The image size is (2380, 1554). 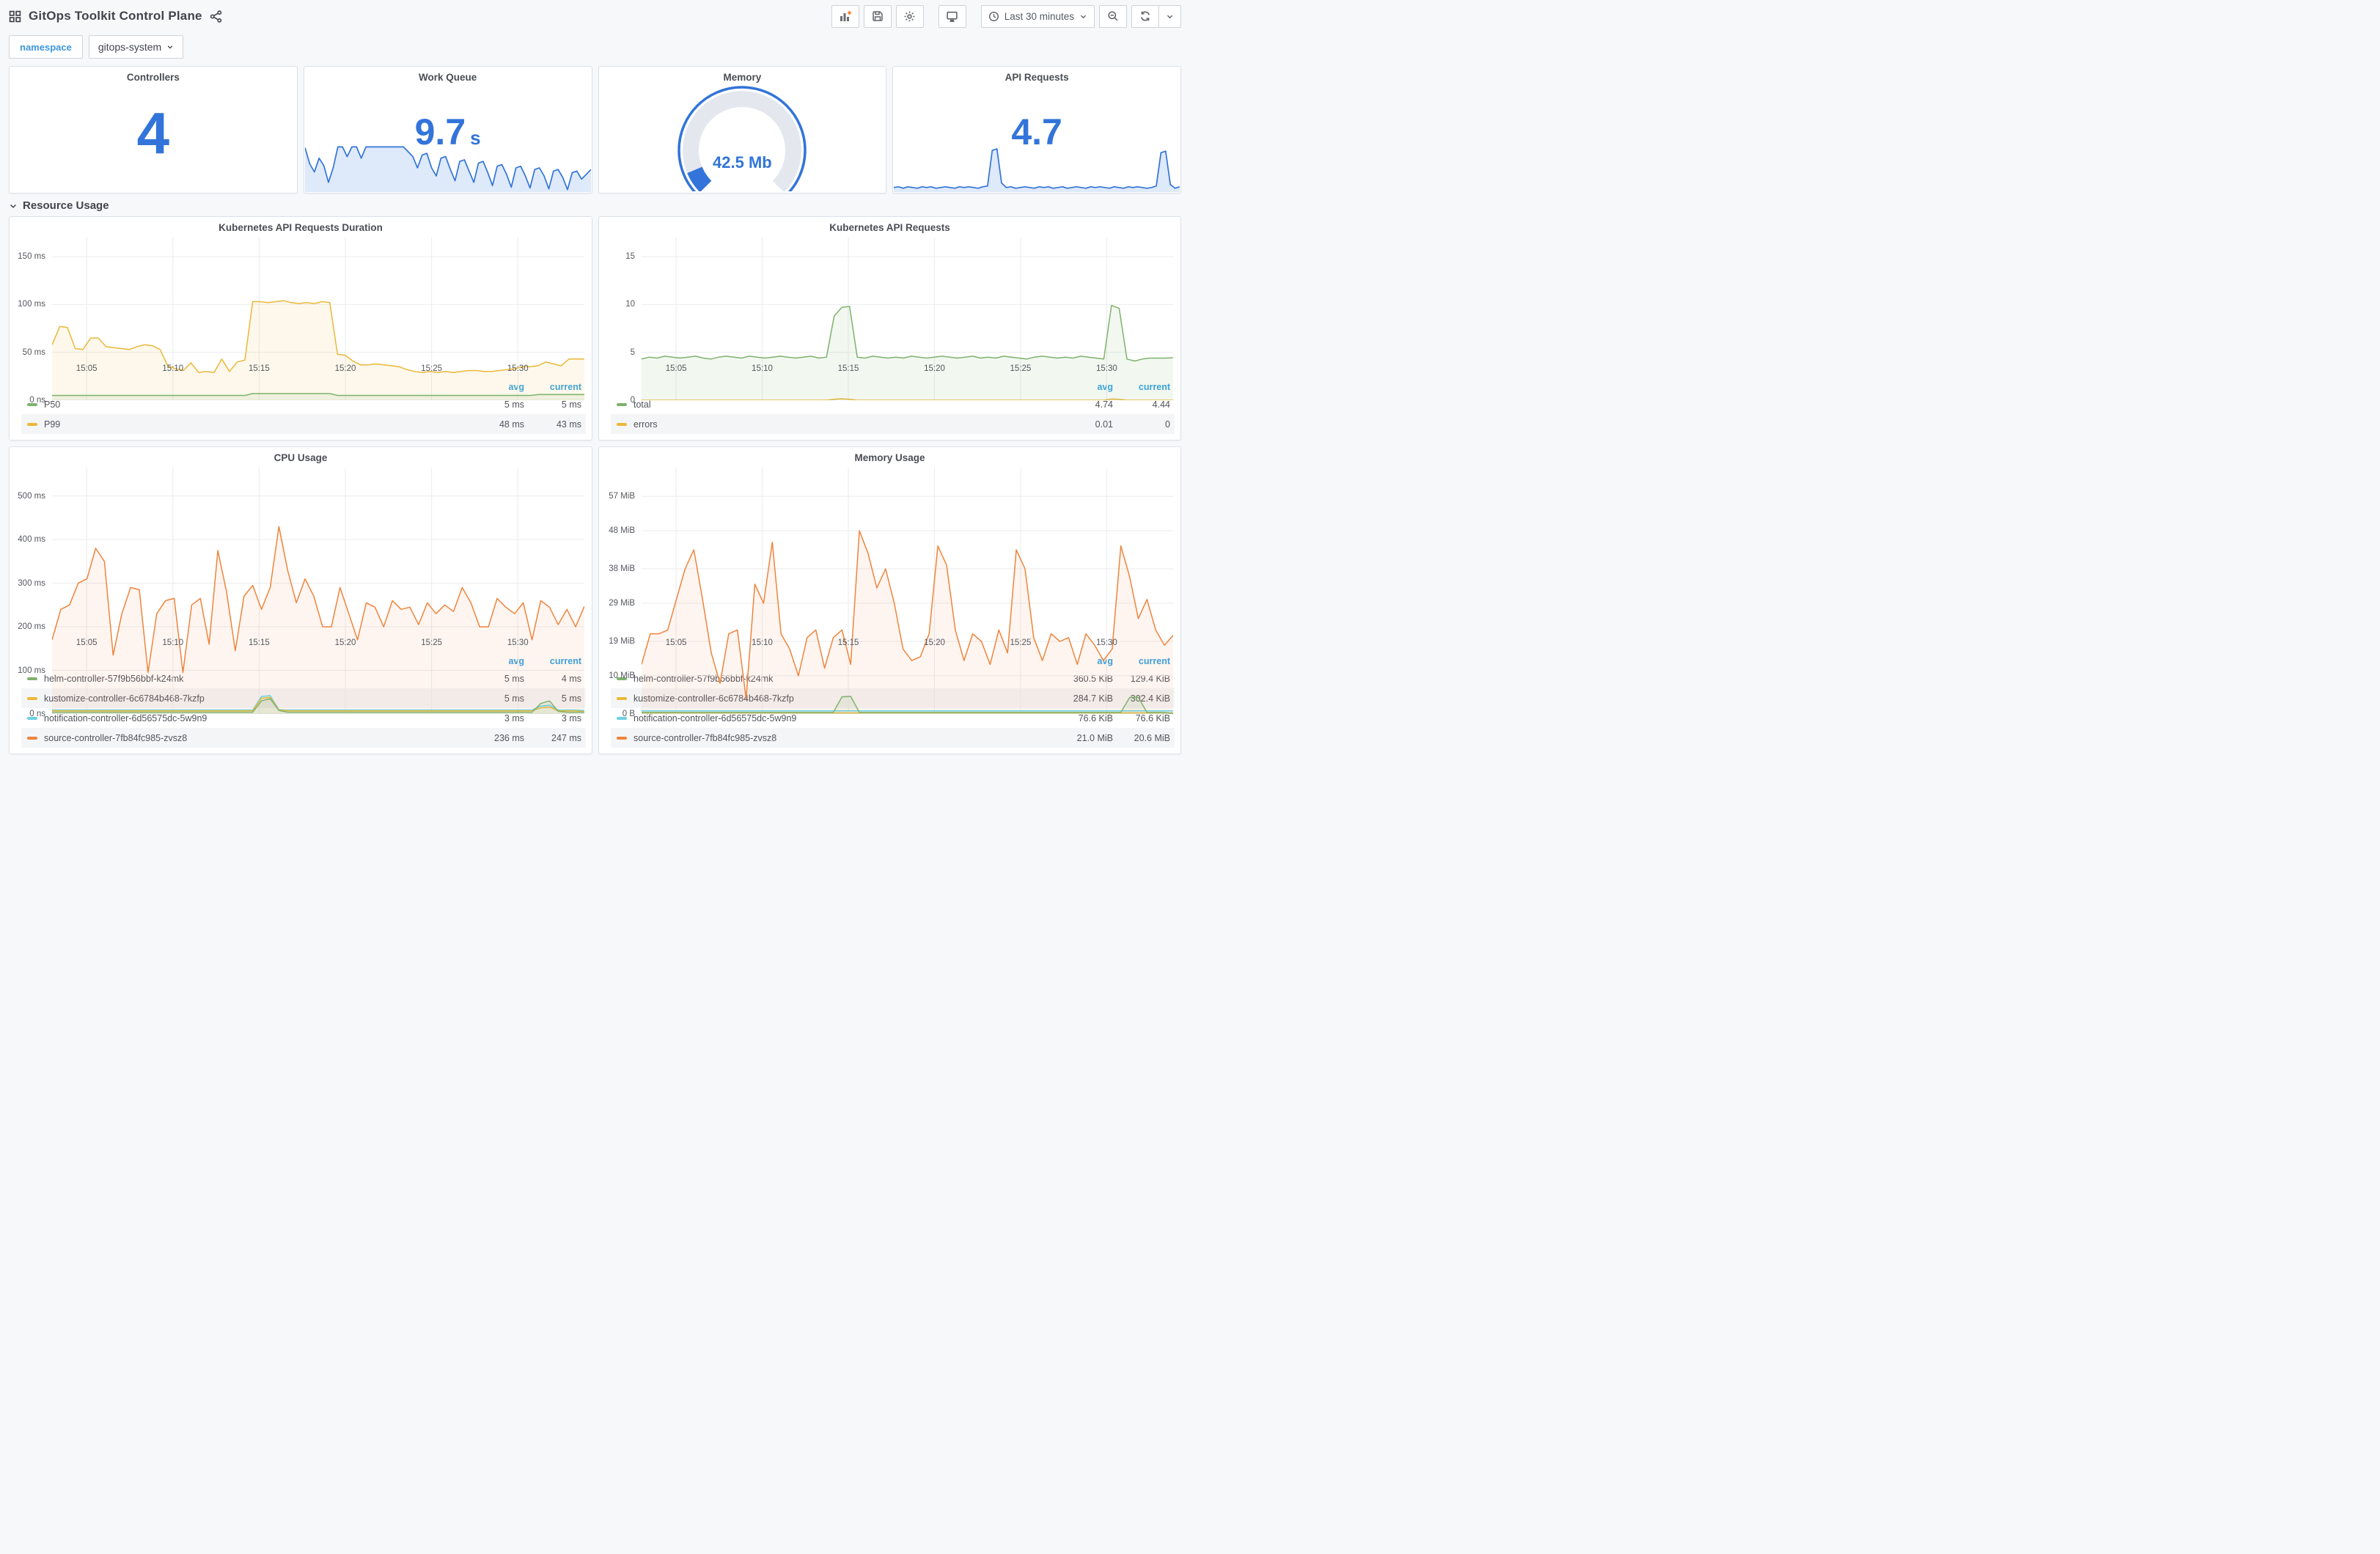 What do you see at coordinates (845, 16) in the screenshot?
I see `add-panel-button` at bounding box center [845, 16].